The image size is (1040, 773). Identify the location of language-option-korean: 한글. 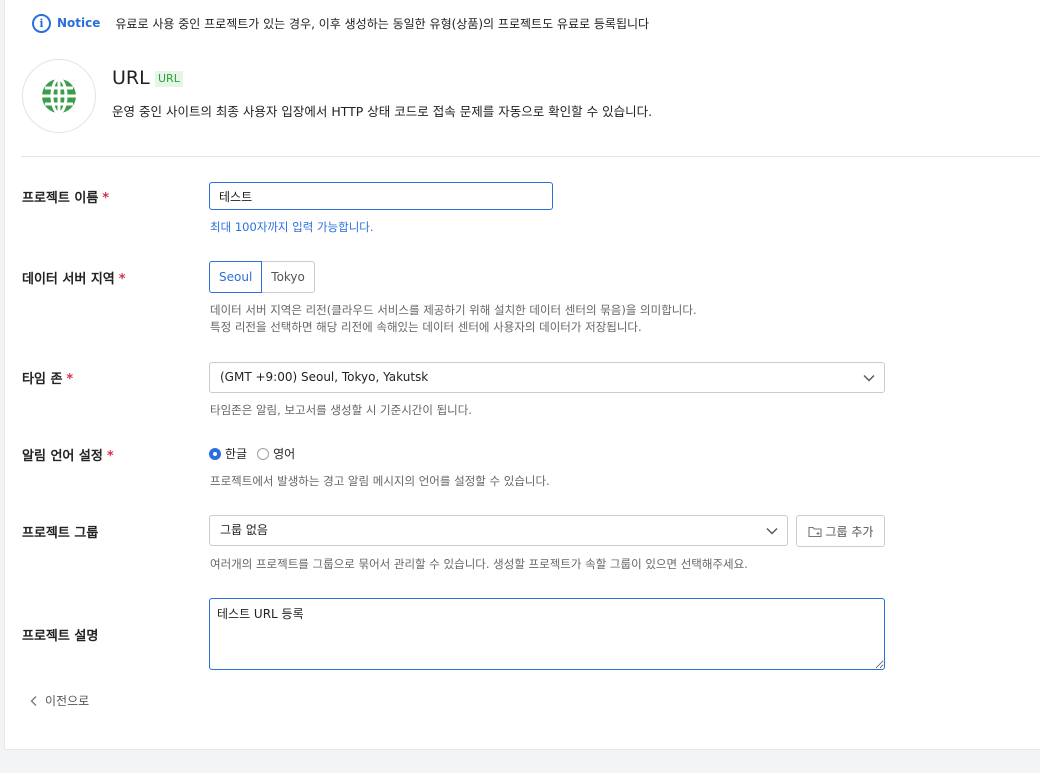
(228, 453).